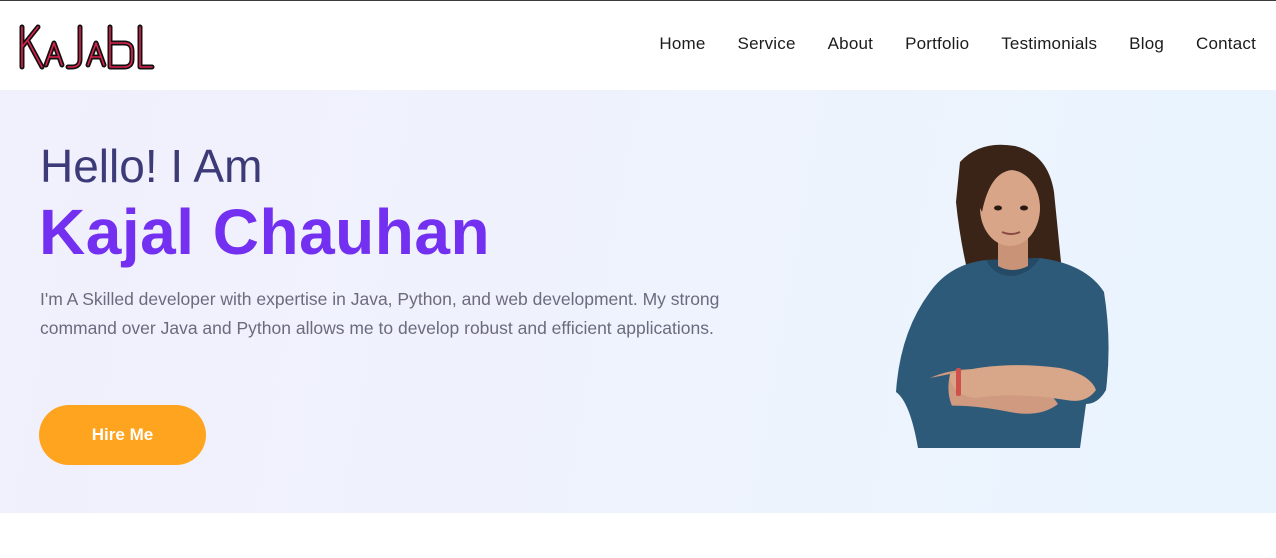  Describe the element at coordinates (86, 47) in the screenshot. I see `logo` at that location.